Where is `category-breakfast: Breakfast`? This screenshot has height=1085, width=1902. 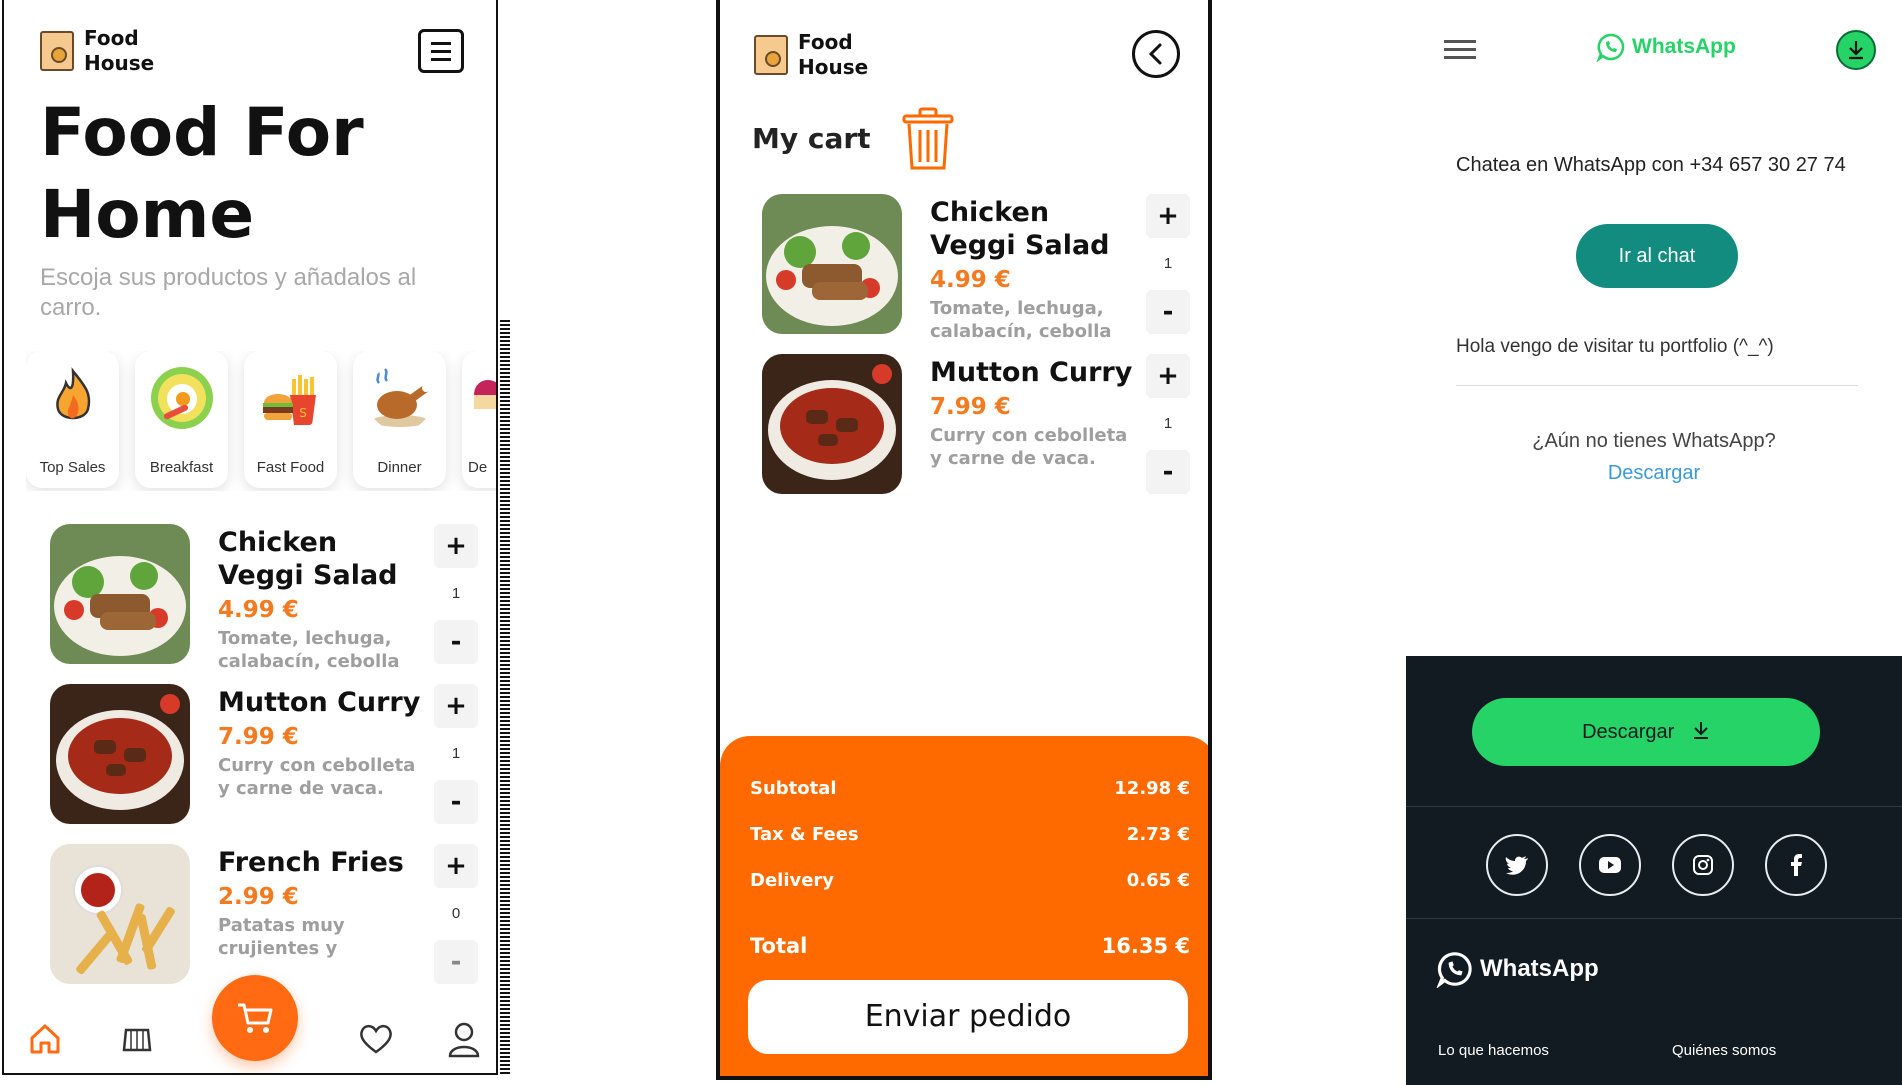 category-breakfast: Breakfast is located at coordinates (181, 419).